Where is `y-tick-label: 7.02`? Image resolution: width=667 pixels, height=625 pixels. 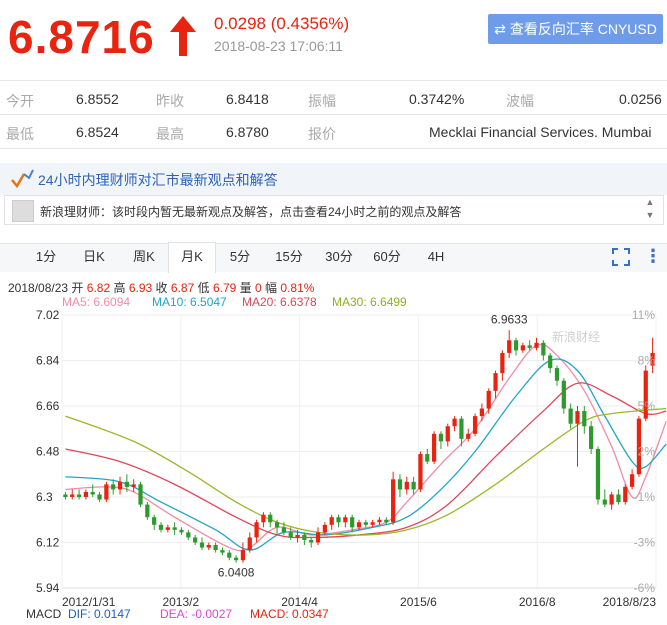
y-tick-label: 7.02 is located at coordinates (48, 315).